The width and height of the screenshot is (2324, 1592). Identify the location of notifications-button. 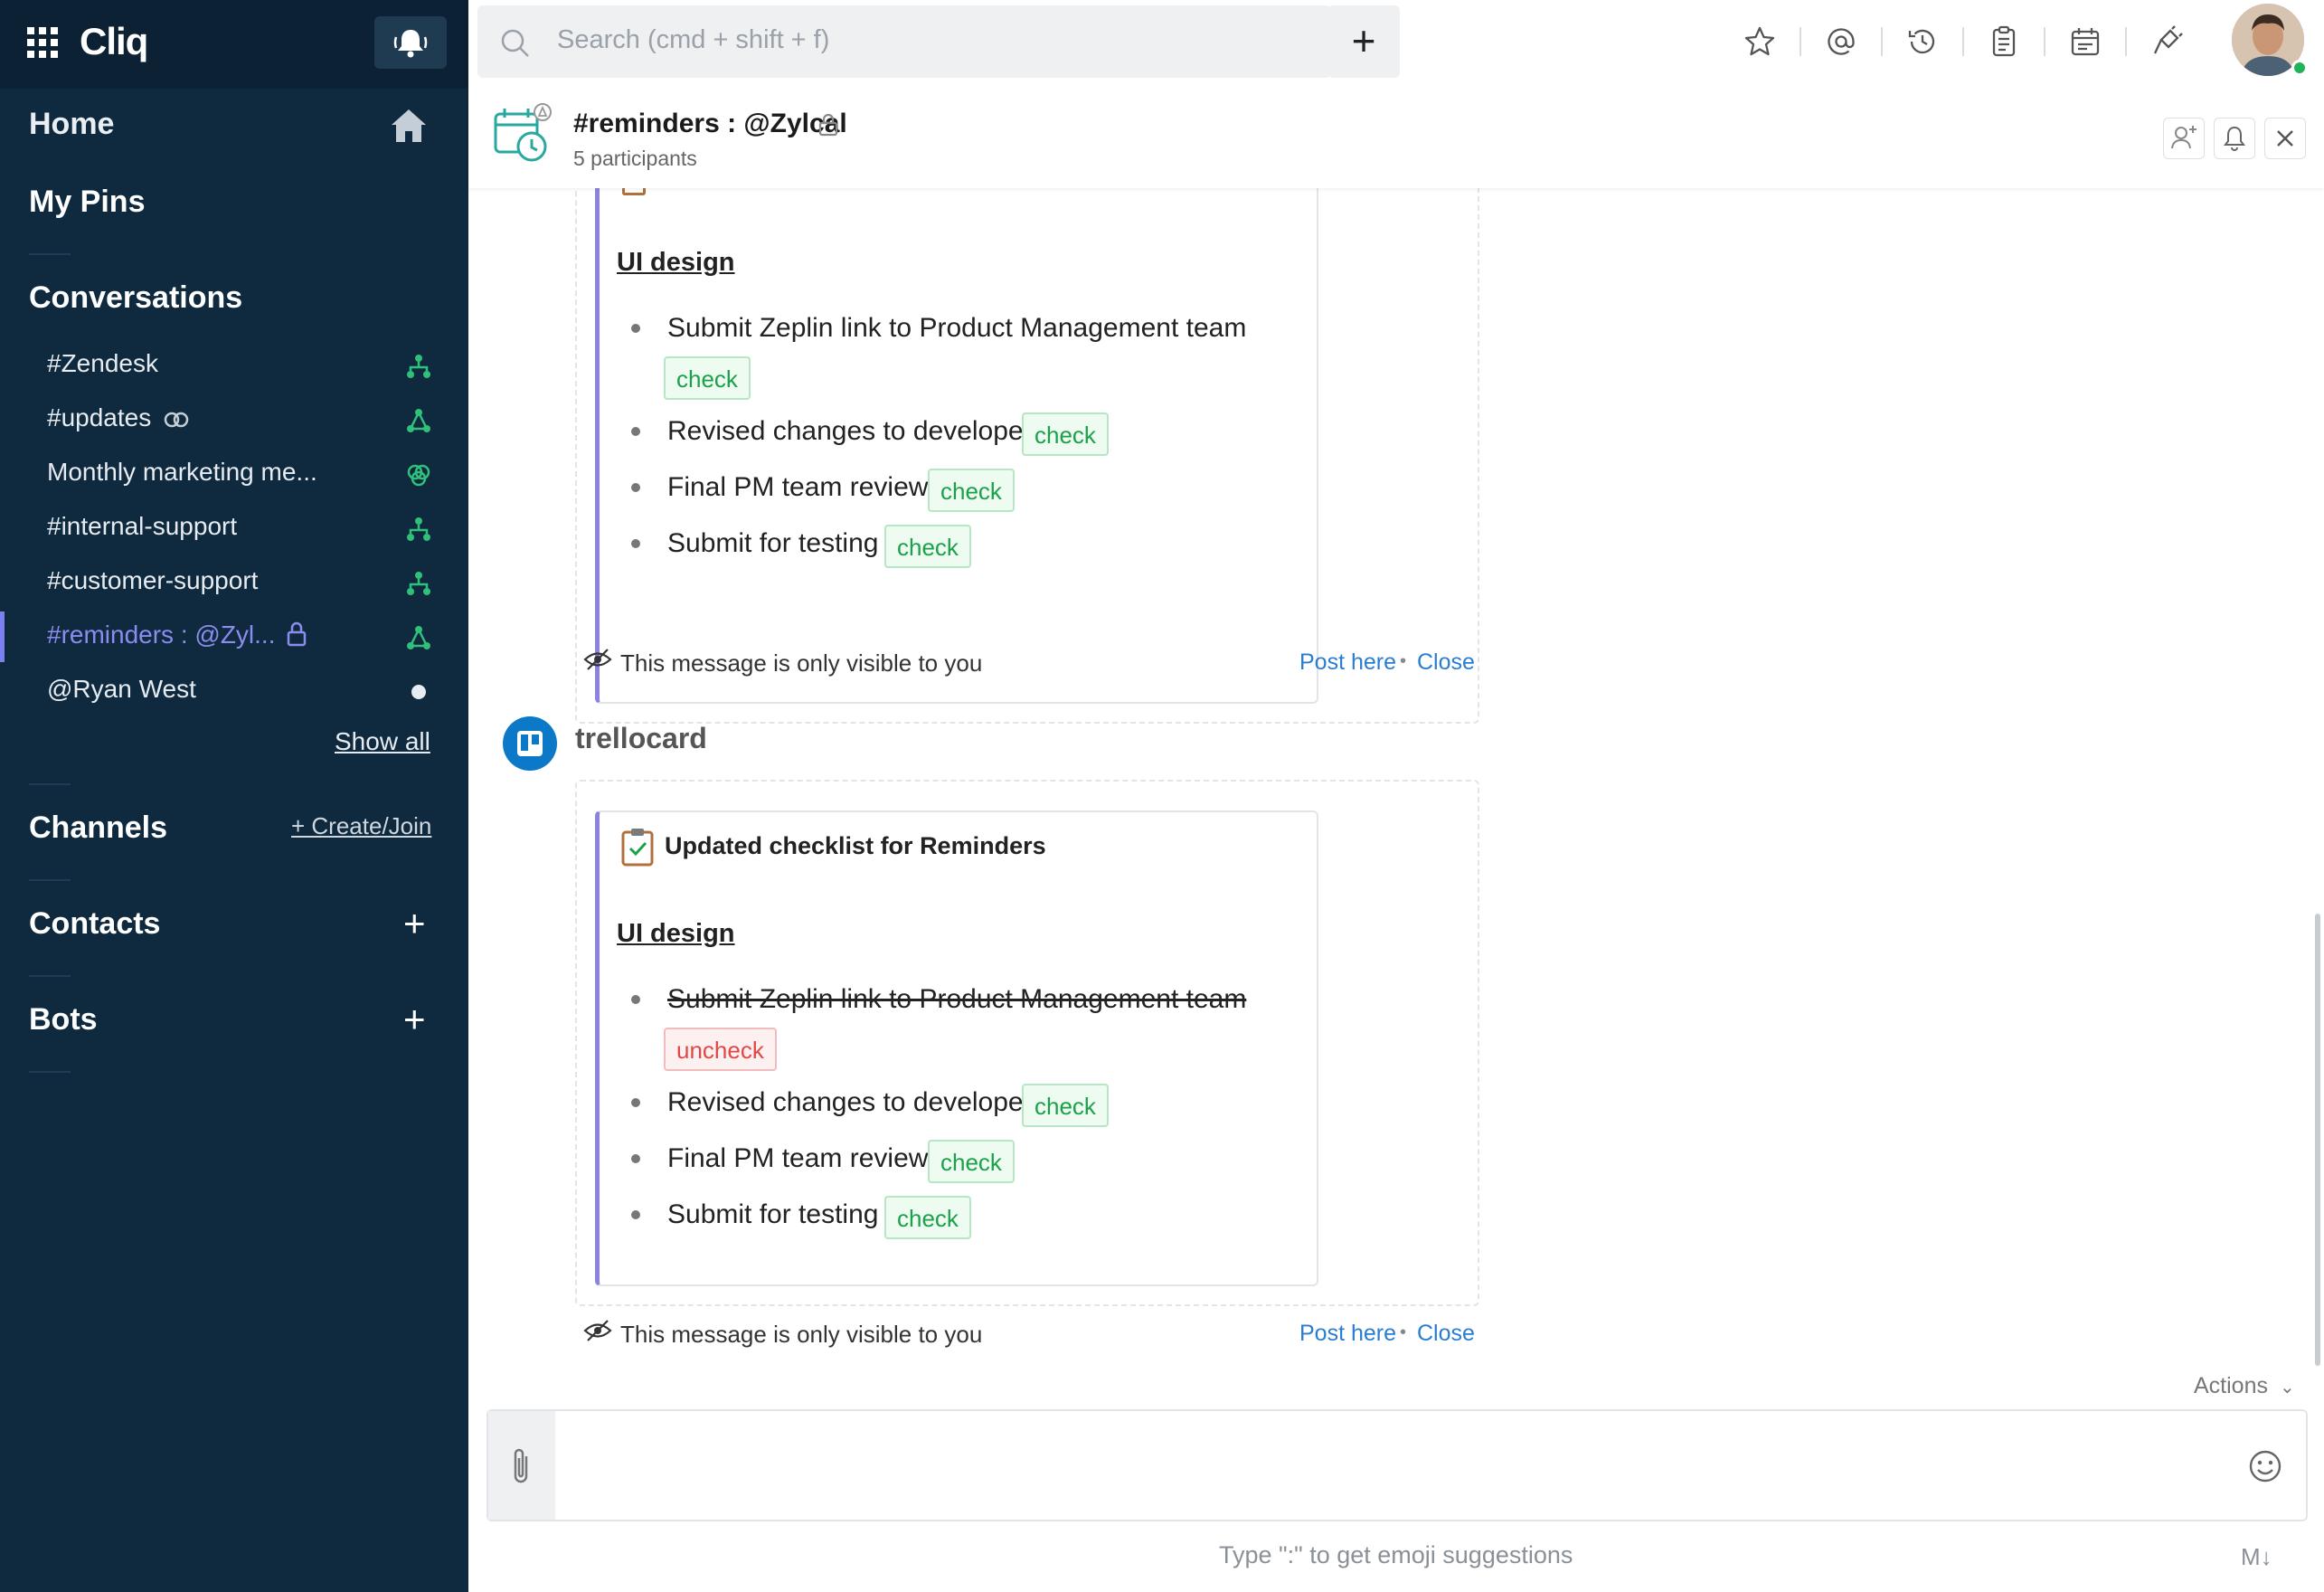
(411, 42).